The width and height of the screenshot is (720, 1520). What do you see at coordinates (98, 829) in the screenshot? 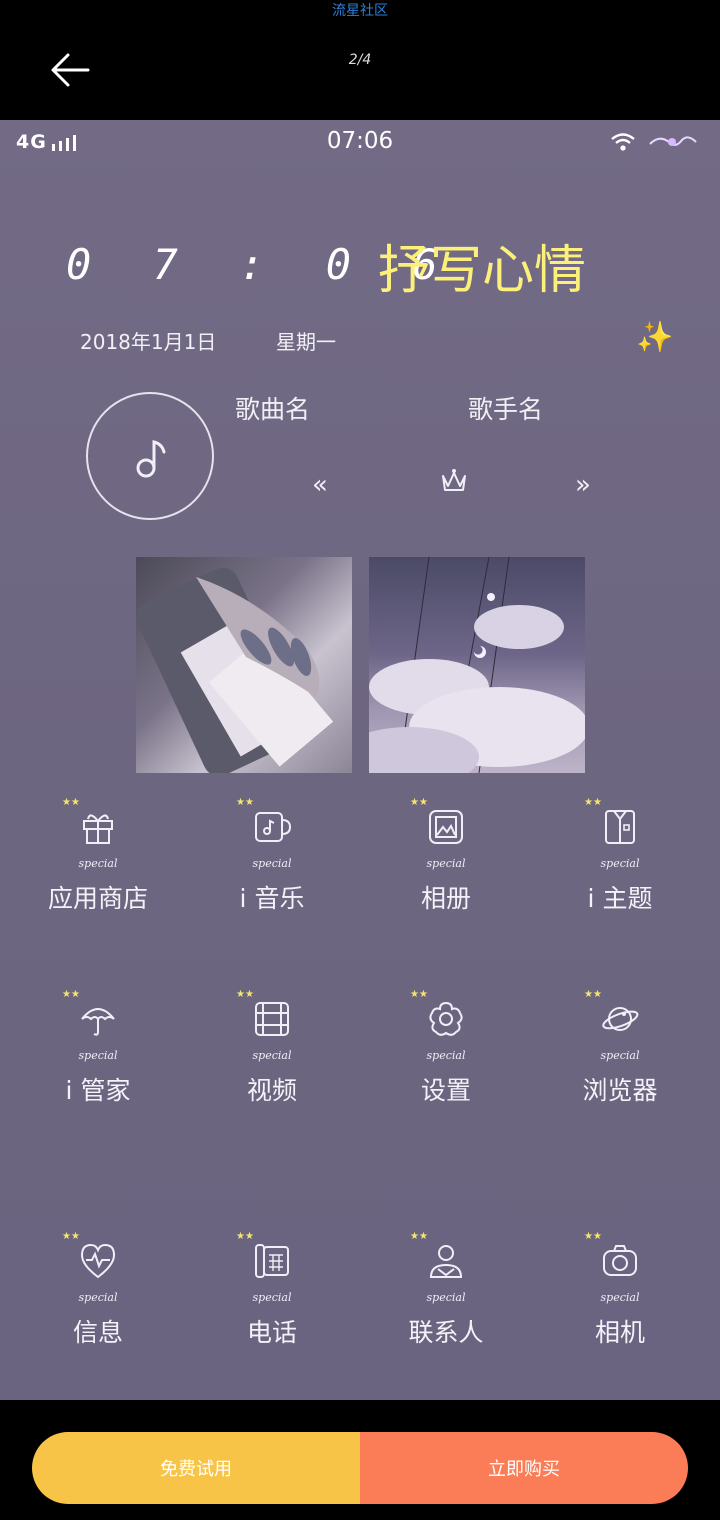
I see `gift-icon` at bounding box center [98, 829].